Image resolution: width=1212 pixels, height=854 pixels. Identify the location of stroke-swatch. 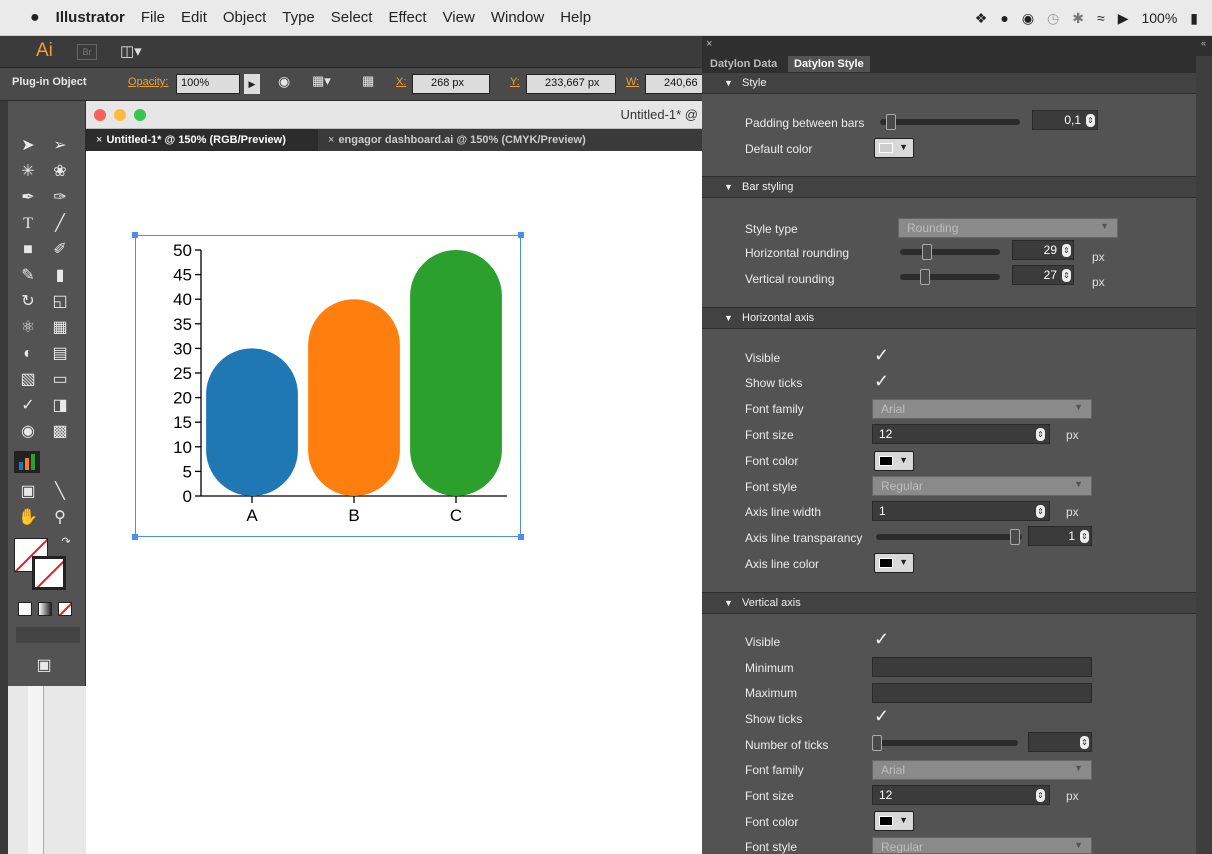
(49, 573).